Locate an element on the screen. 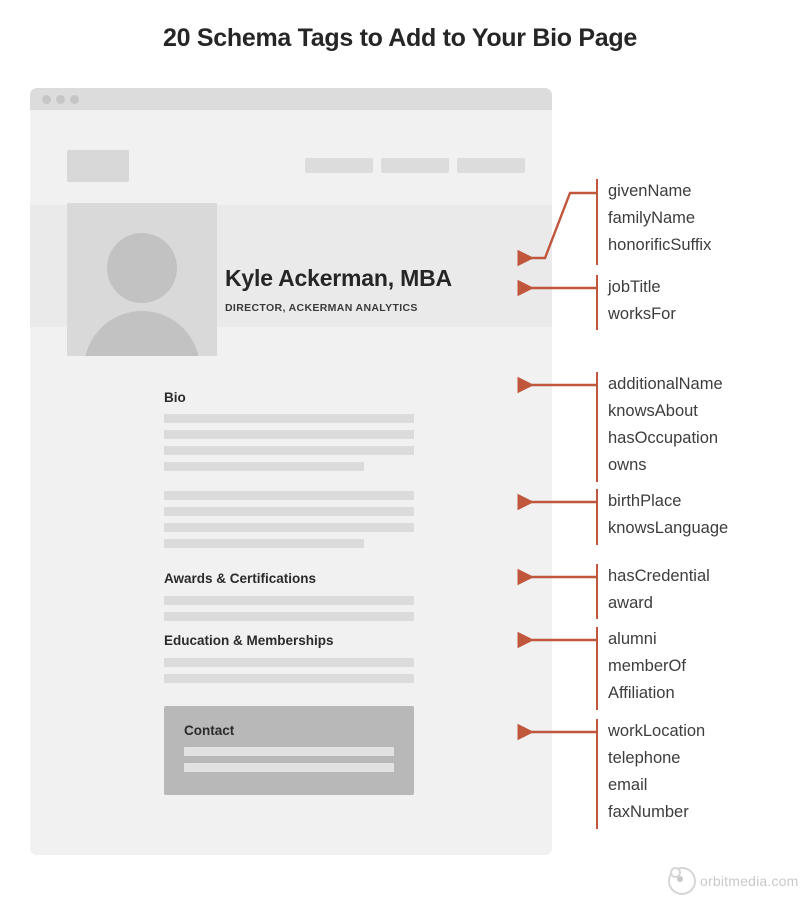 This screenshot has height=910, width=800. schema-tag: knowsLanguage is located at coordinates (668, 528).